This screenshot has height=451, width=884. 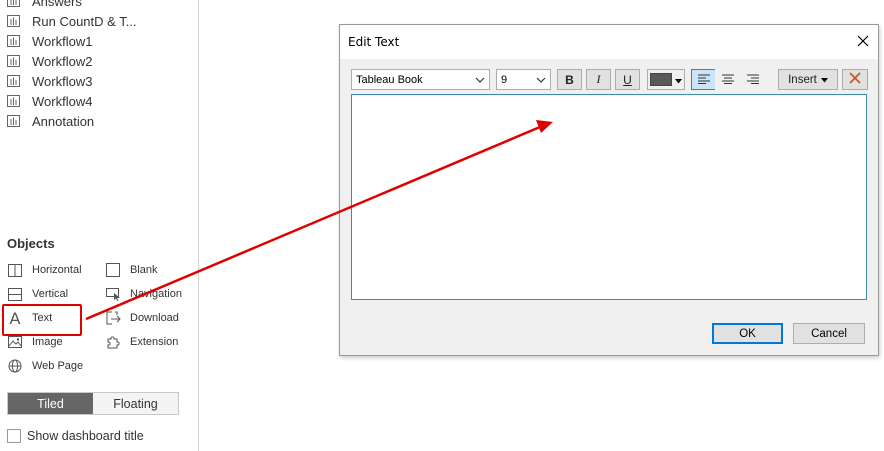 What do you see at coordinates (57, 270) in the screenshot?
I see `object-label: Horizontal` at bounding box center [57, 270].